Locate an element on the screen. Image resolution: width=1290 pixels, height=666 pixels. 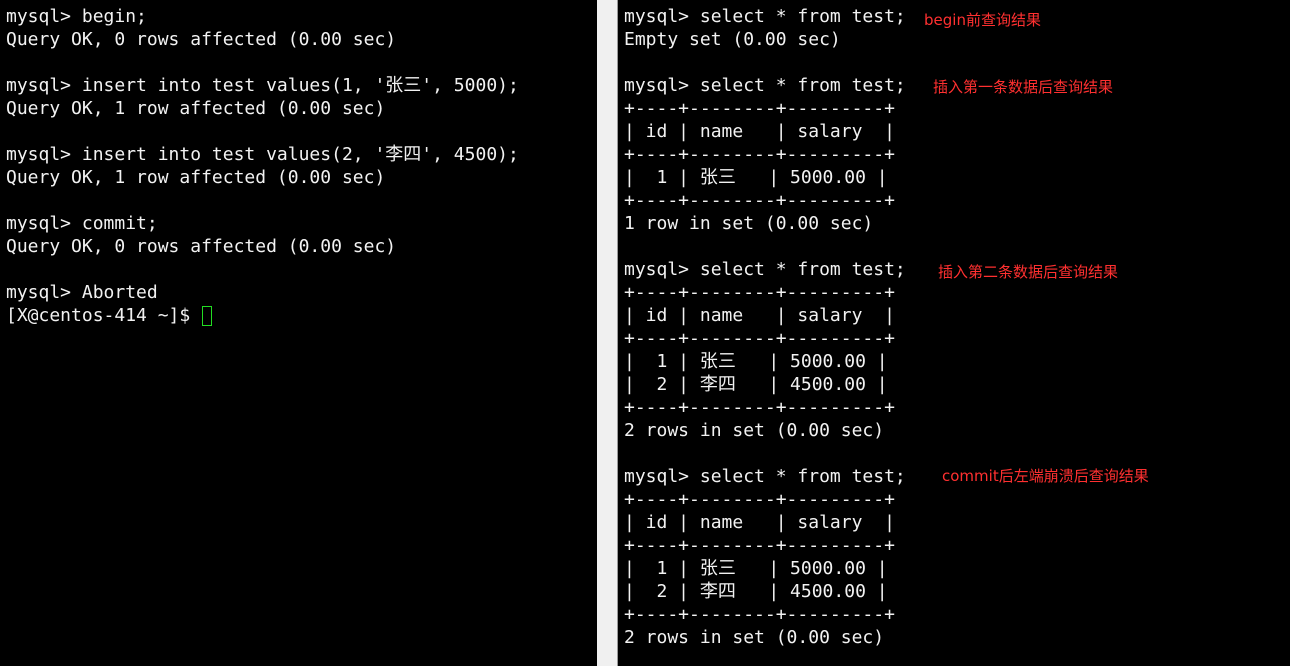
annotation-before-begin: begin前查询结果 is located at coordinates (982, 20).